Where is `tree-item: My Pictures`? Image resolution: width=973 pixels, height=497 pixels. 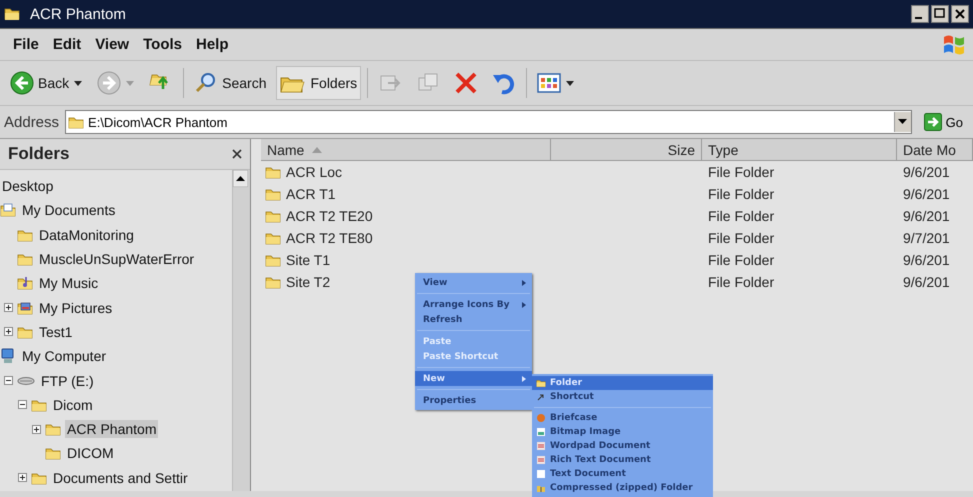
tree-item: My Pictures is located at coordinates (75, 307).